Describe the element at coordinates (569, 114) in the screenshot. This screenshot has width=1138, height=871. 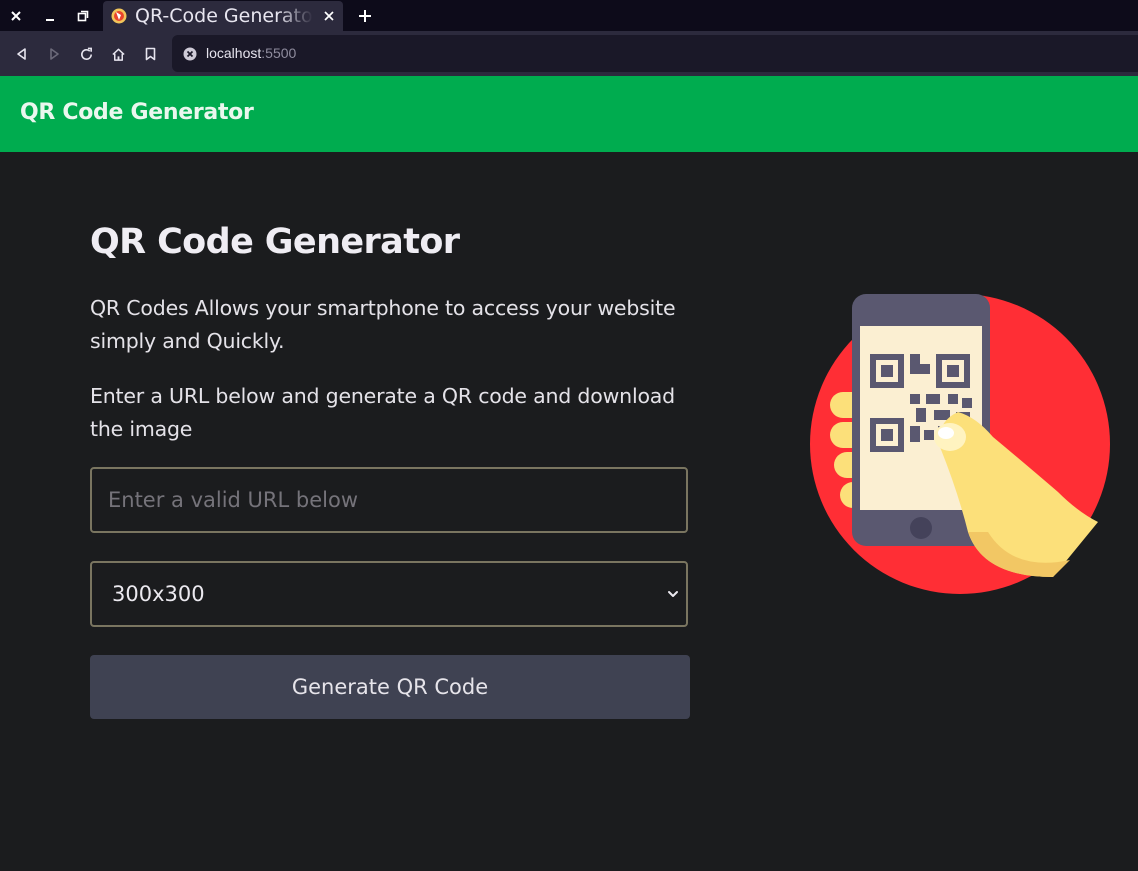
I see `app-header: QR Code Generator` at that location.